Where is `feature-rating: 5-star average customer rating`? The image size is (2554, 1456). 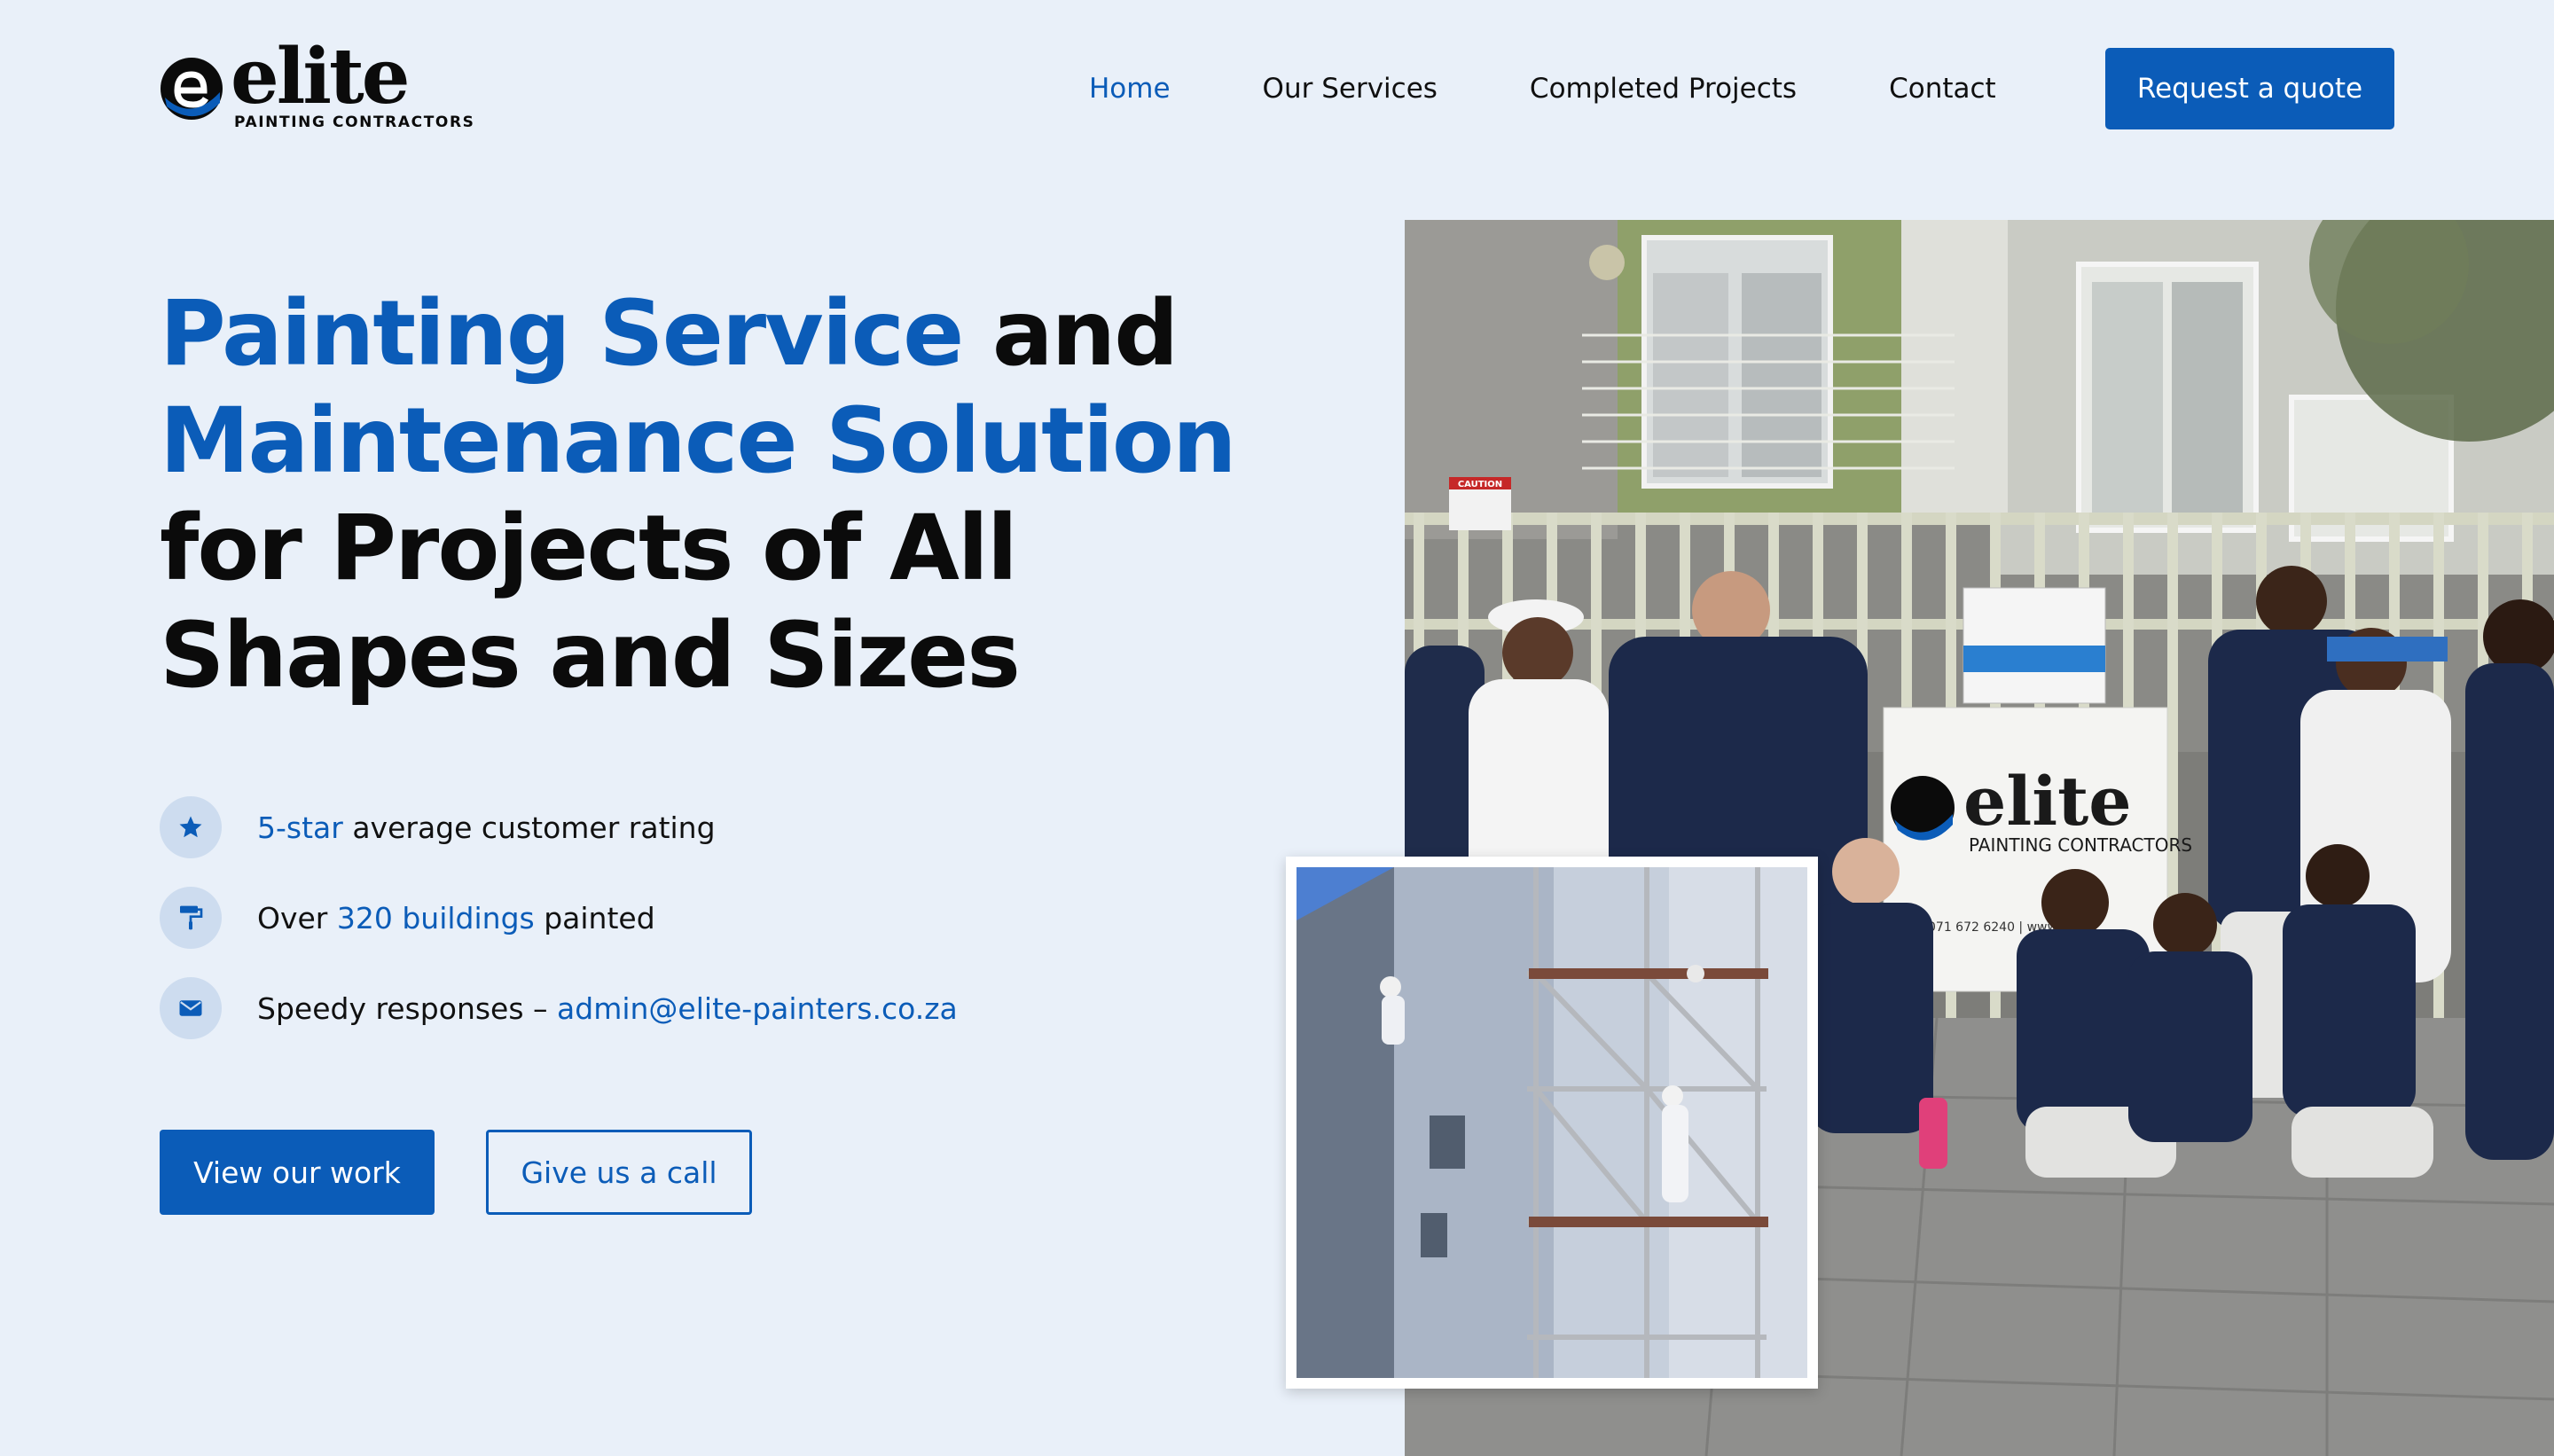
feature-rating: 5-star average customer rating is located at coordinates (559, 827).